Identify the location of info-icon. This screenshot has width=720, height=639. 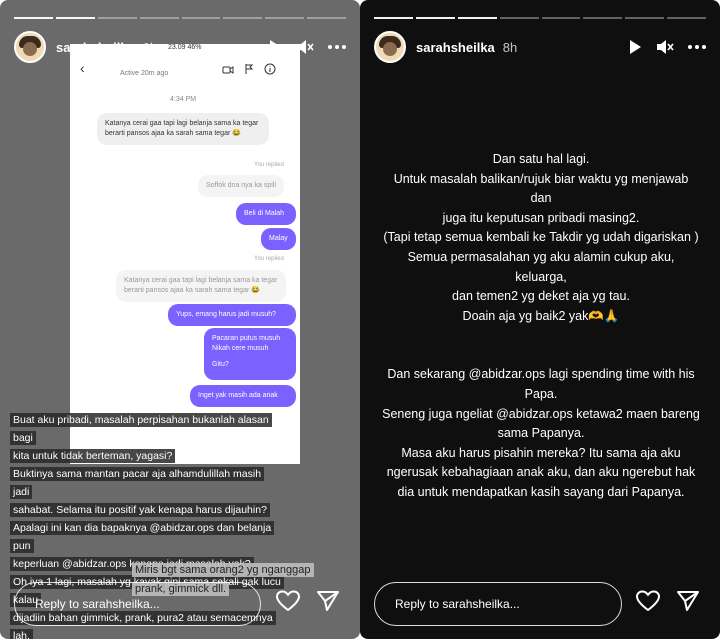
(270, 71).